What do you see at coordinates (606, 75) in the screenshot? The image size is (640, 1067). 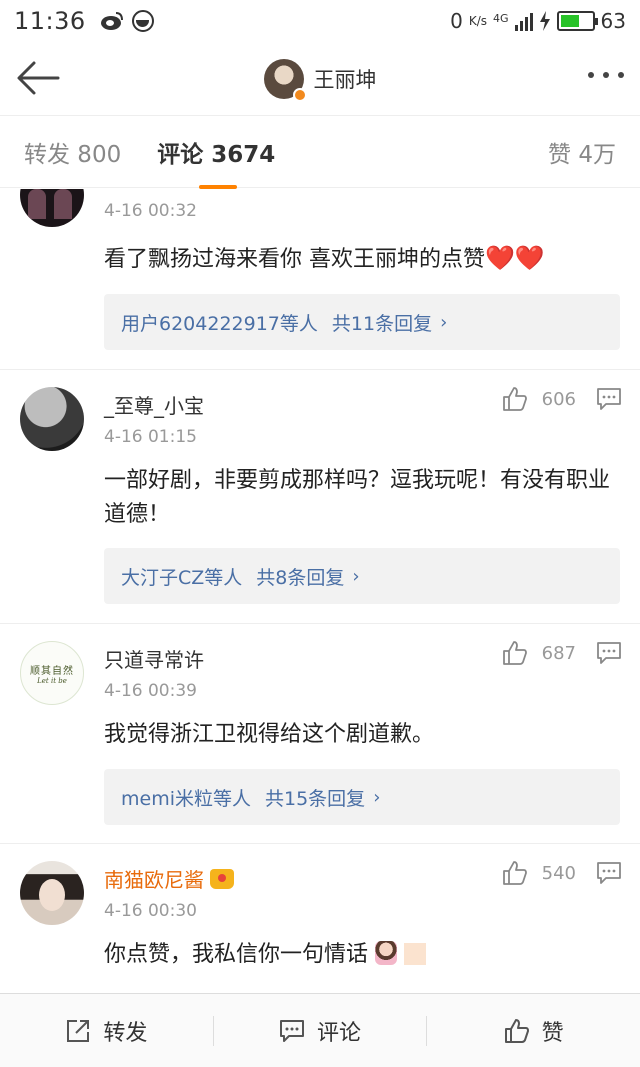 I see `more-options-icon` at bounding box center [606, 75].